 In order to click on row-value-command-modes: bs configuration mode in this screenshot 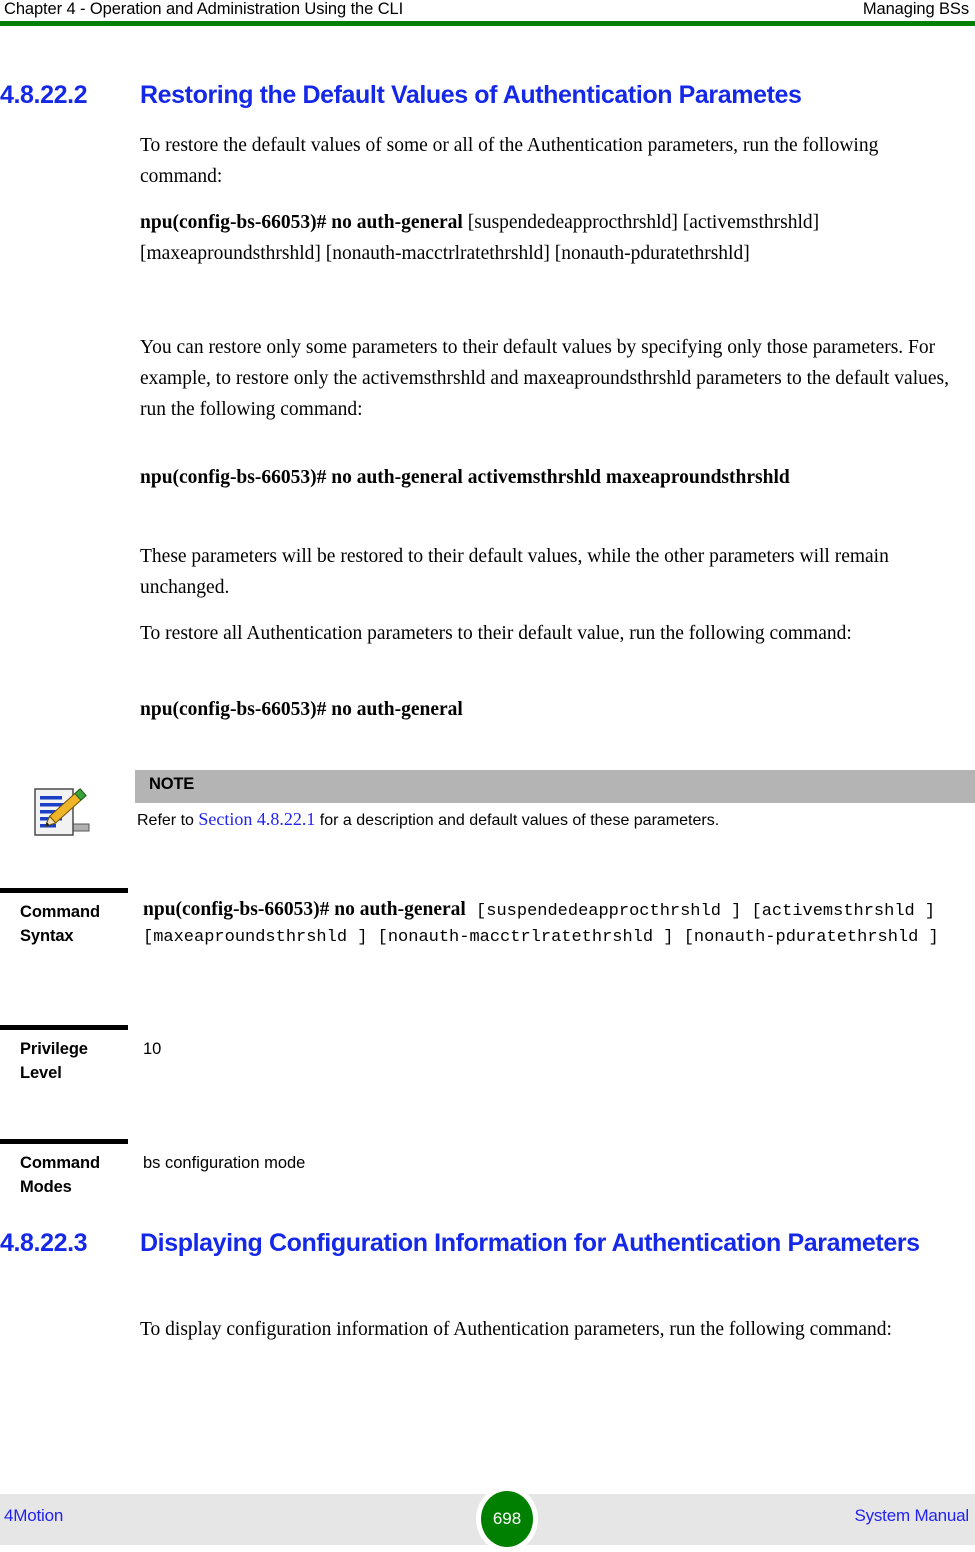, I will do `click(224, 1163)`.